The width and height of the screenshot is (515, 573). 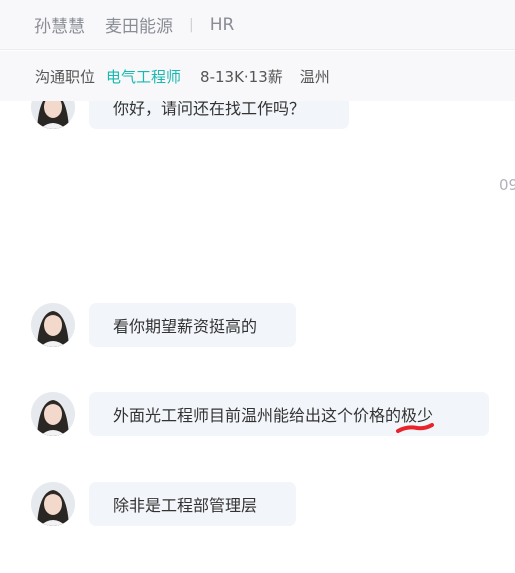 I want to click on message-bubble: 除非是工程部管理层, so click(x=192, y=504).